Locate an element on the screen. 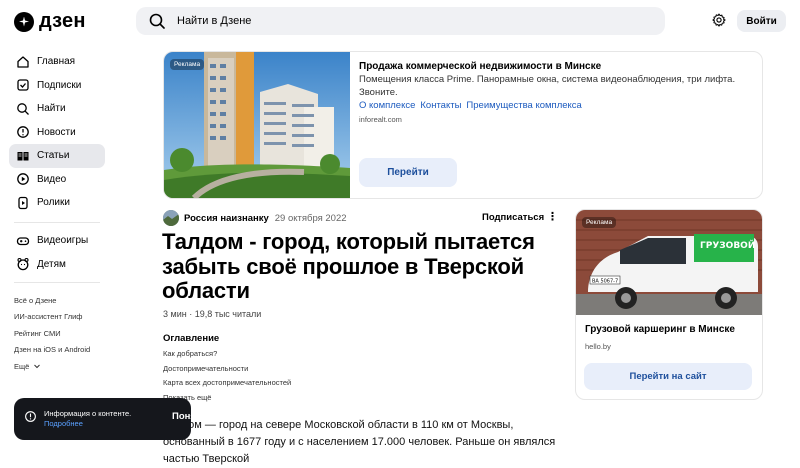  ad-title: Грузовой каршеринг в Минске is located at coordinates (660, 329).